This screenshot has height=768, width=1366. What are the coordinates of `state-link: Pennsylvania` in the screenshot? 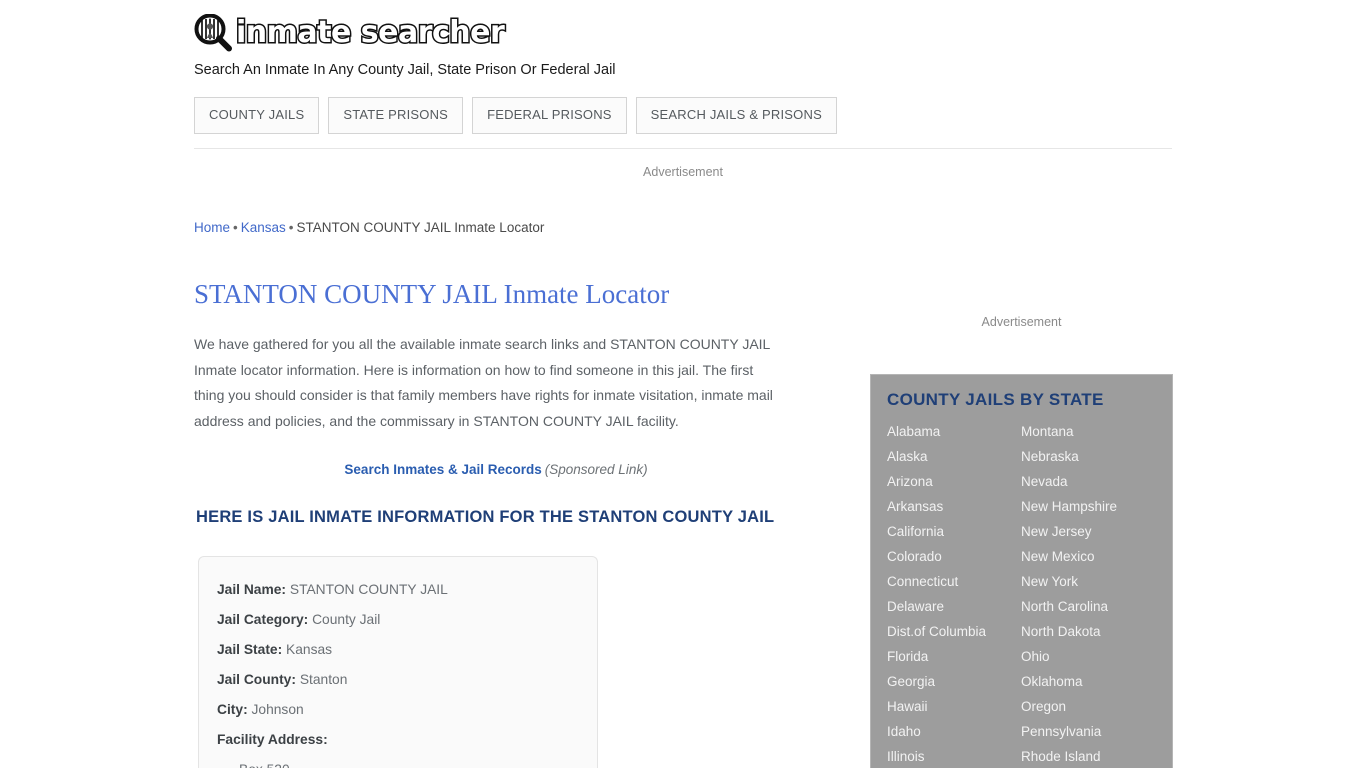 It's located at (1088, 731).